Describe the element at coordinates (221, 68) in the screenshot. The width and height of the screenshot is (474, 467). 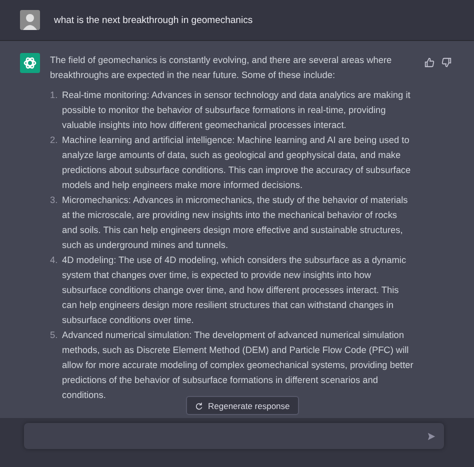
I see `response-paragraph: The field of geomechanics is constantly evolving, and there are several areas where breakthroughs are expected in the near future. Some of these include:` at that location.